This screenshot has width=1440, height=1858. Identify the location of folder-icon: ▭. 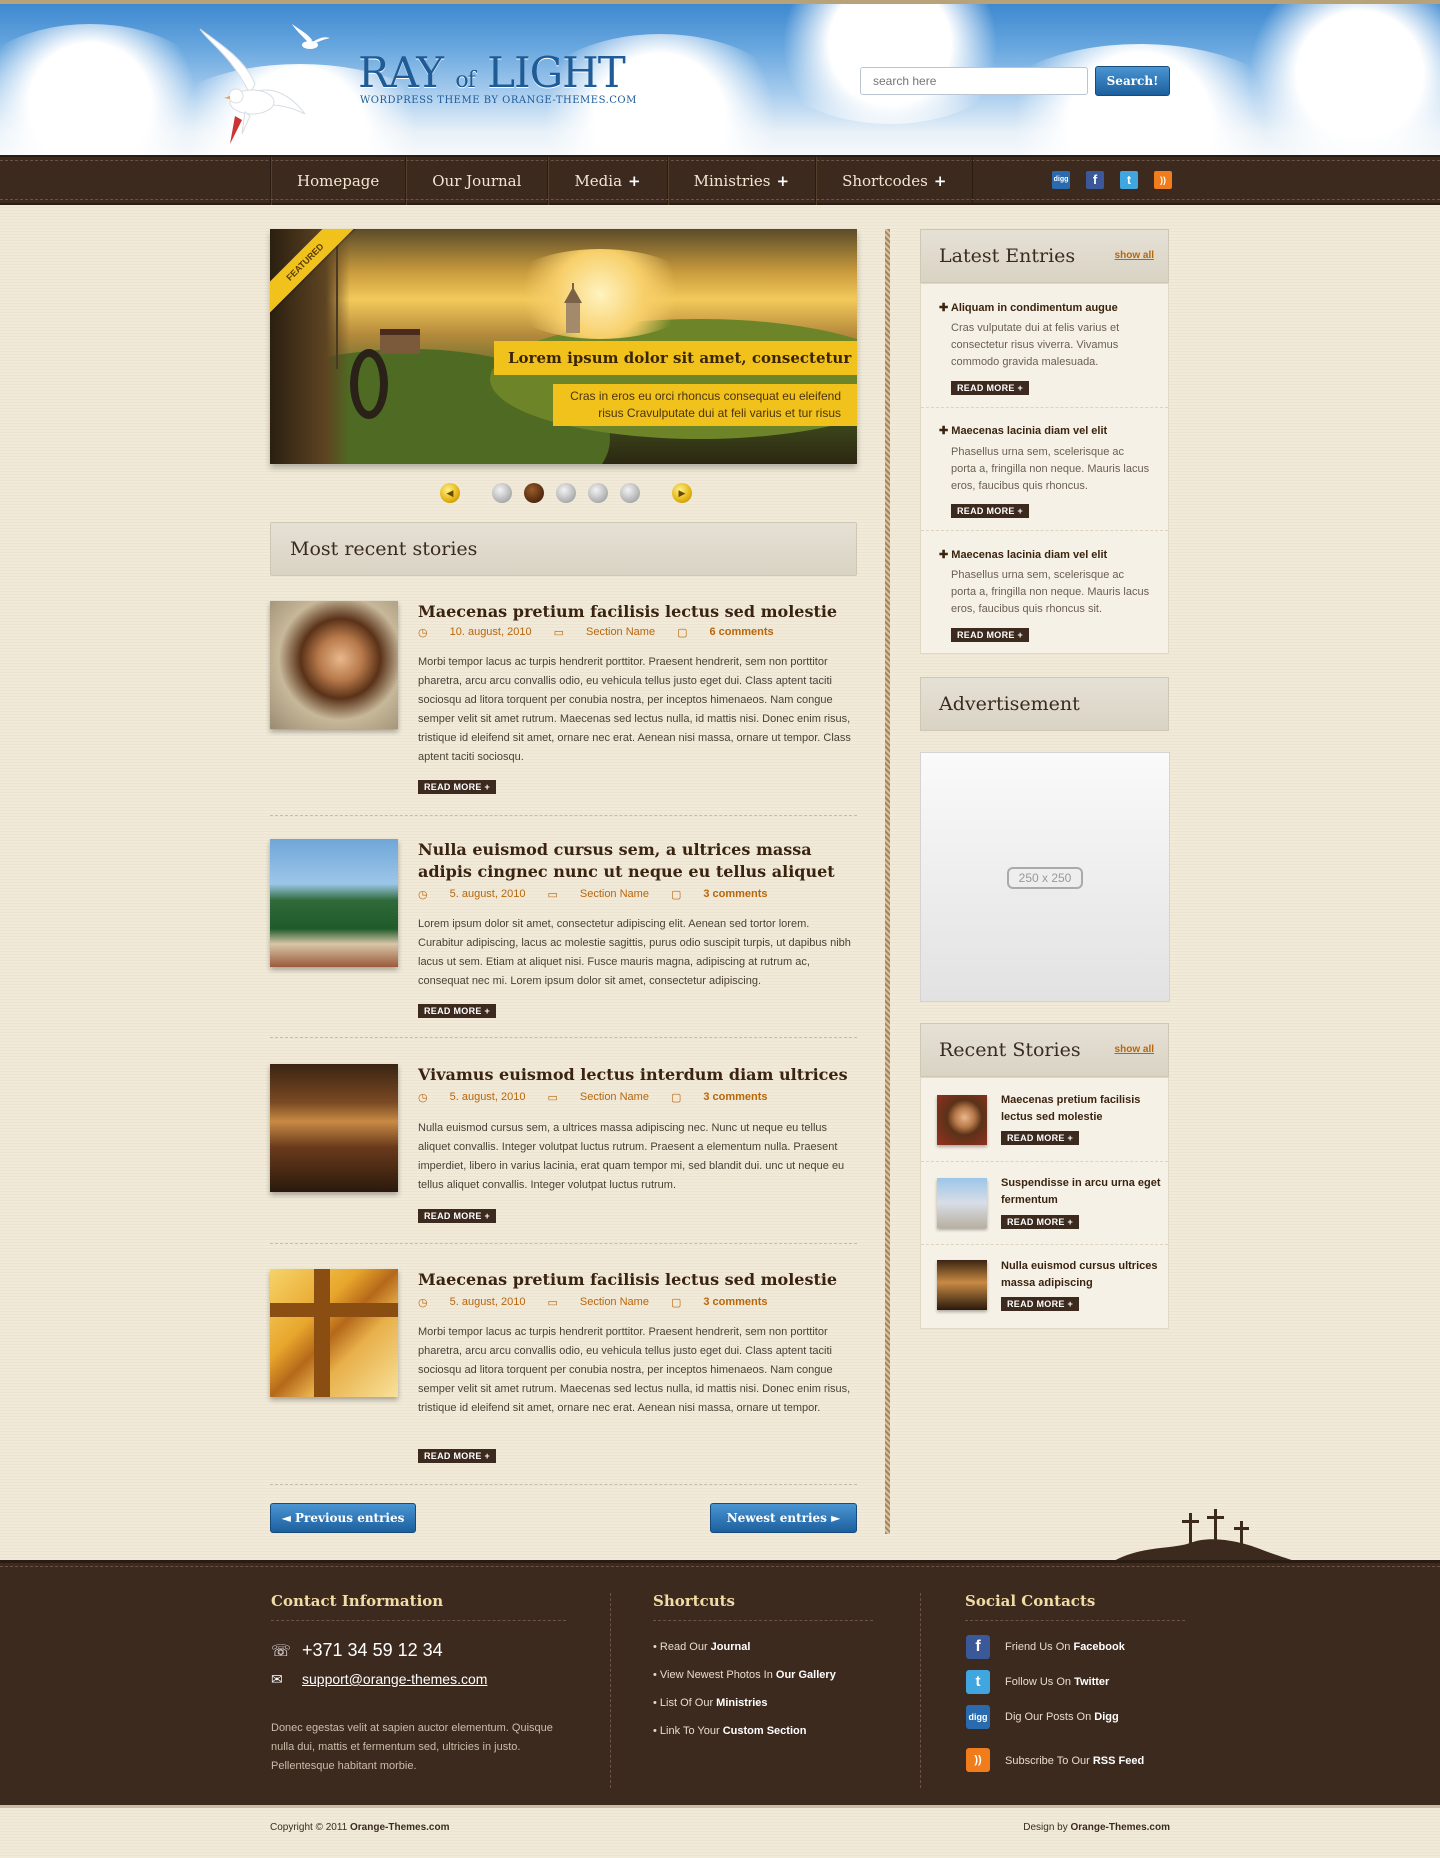
(552, 895).